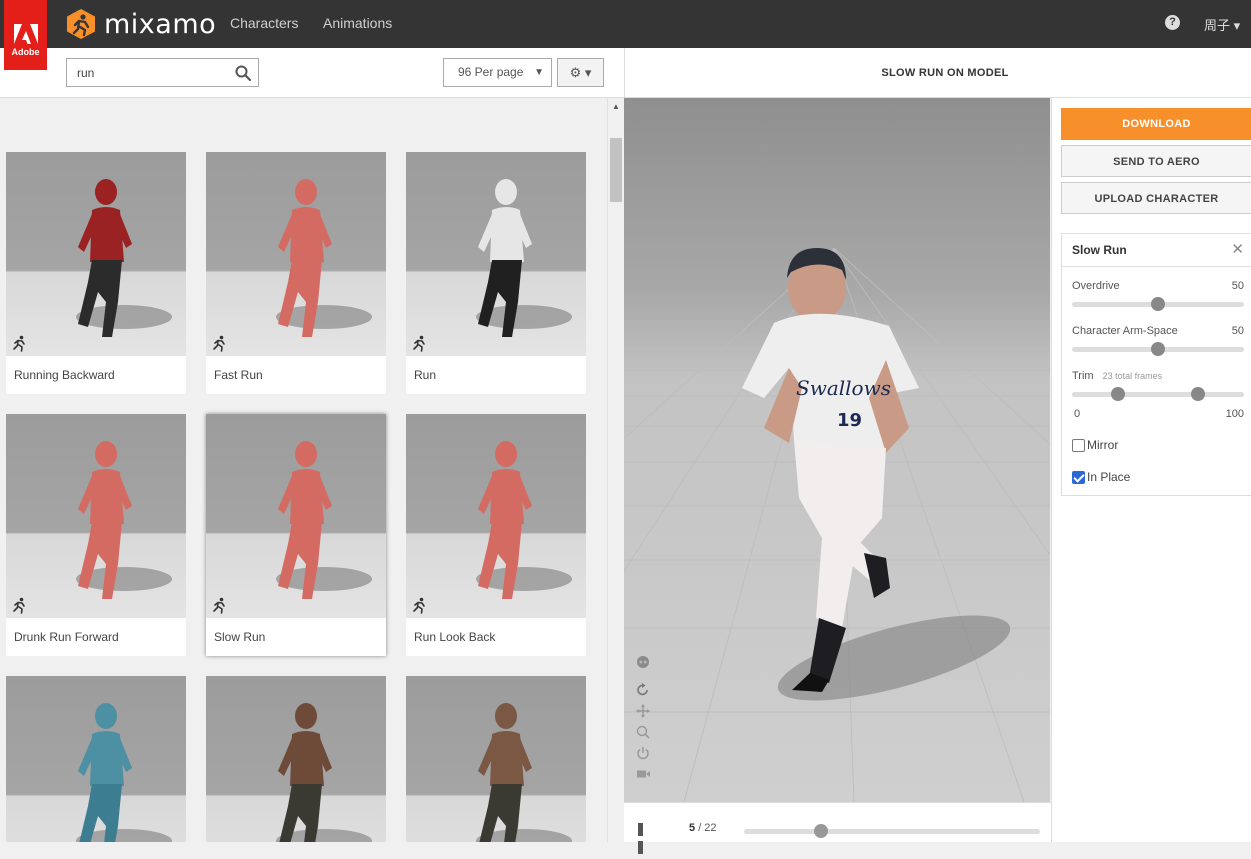 The image size is (1251, 859). Describe the element at coordinates (357, 23) in the screenshot. I see `nav-animations: Animations` at that location.